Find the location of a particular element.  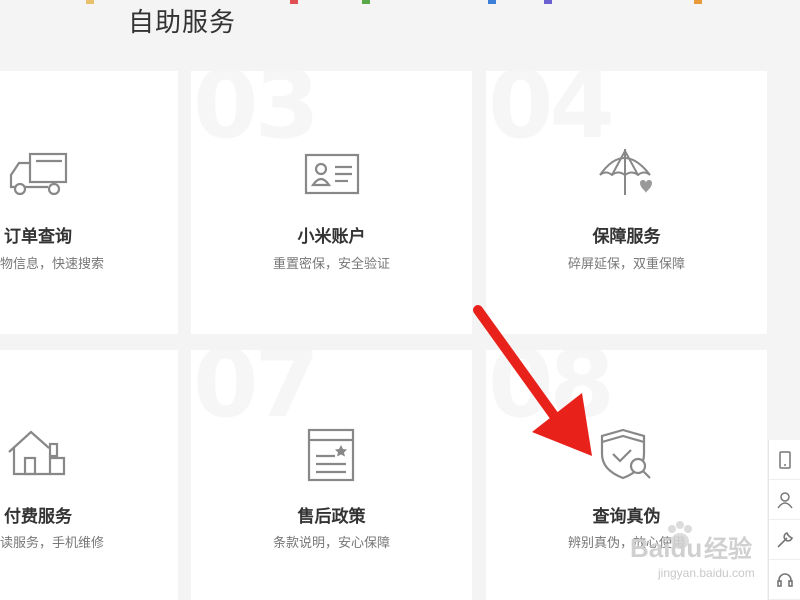

headset-icon is located at coordinates (785, 579).